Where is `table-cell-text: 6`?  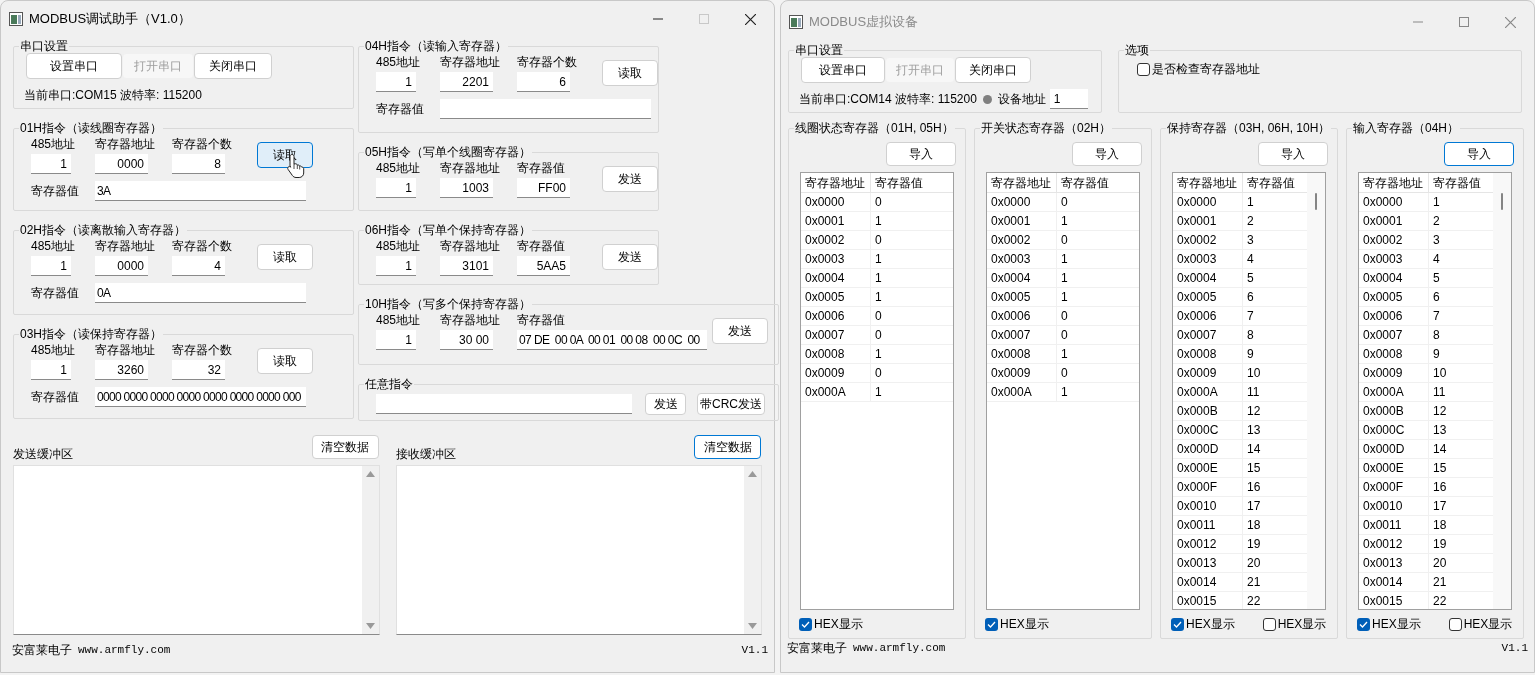
table-cell-text: 6 is located at coordinates (1436, 297).